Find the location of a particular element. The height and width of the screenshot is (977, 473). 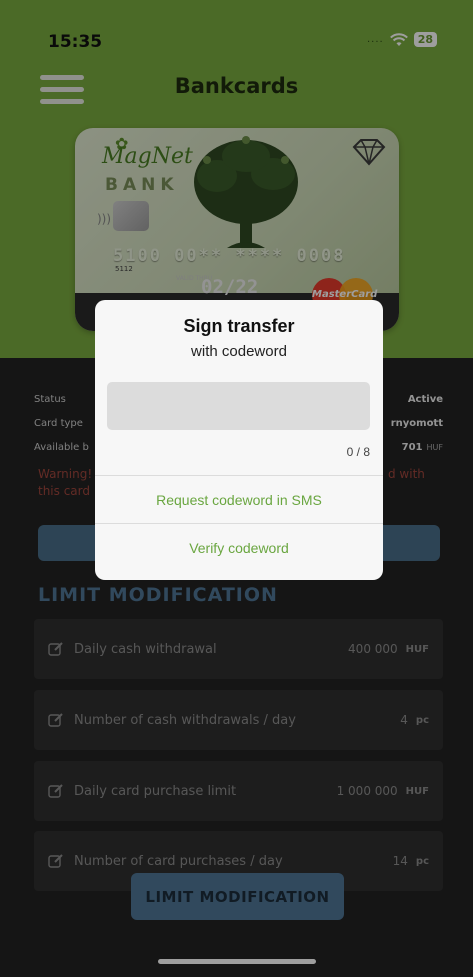

dialog-subtitle: with codeword is located at coordinates (239, 351).